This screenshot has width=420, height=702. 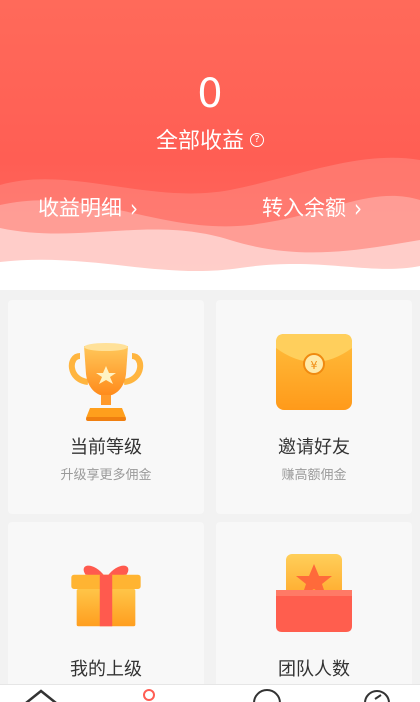 What do you see at coordinates (314, 593) in the screenshot?
I see `star-card-icon` at bounding box center [314, 593].